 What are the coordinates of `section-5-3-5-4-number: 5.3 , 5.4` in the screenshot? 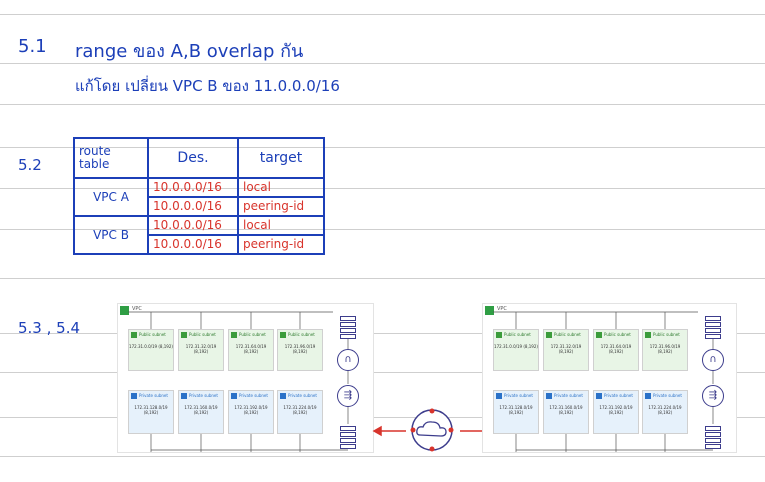 It's located at (49, 328).